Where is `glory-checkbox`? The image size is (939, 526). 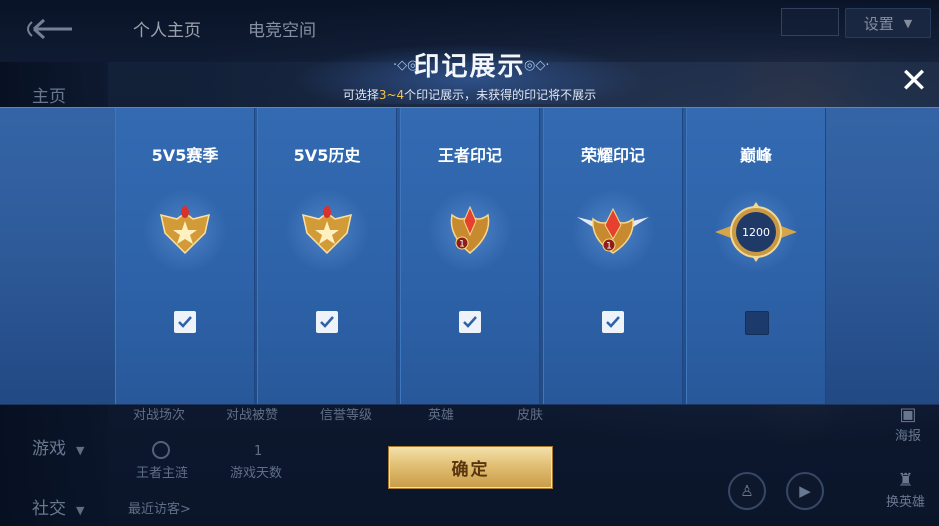 glory-checkbox is located at coordinates (613, 322).